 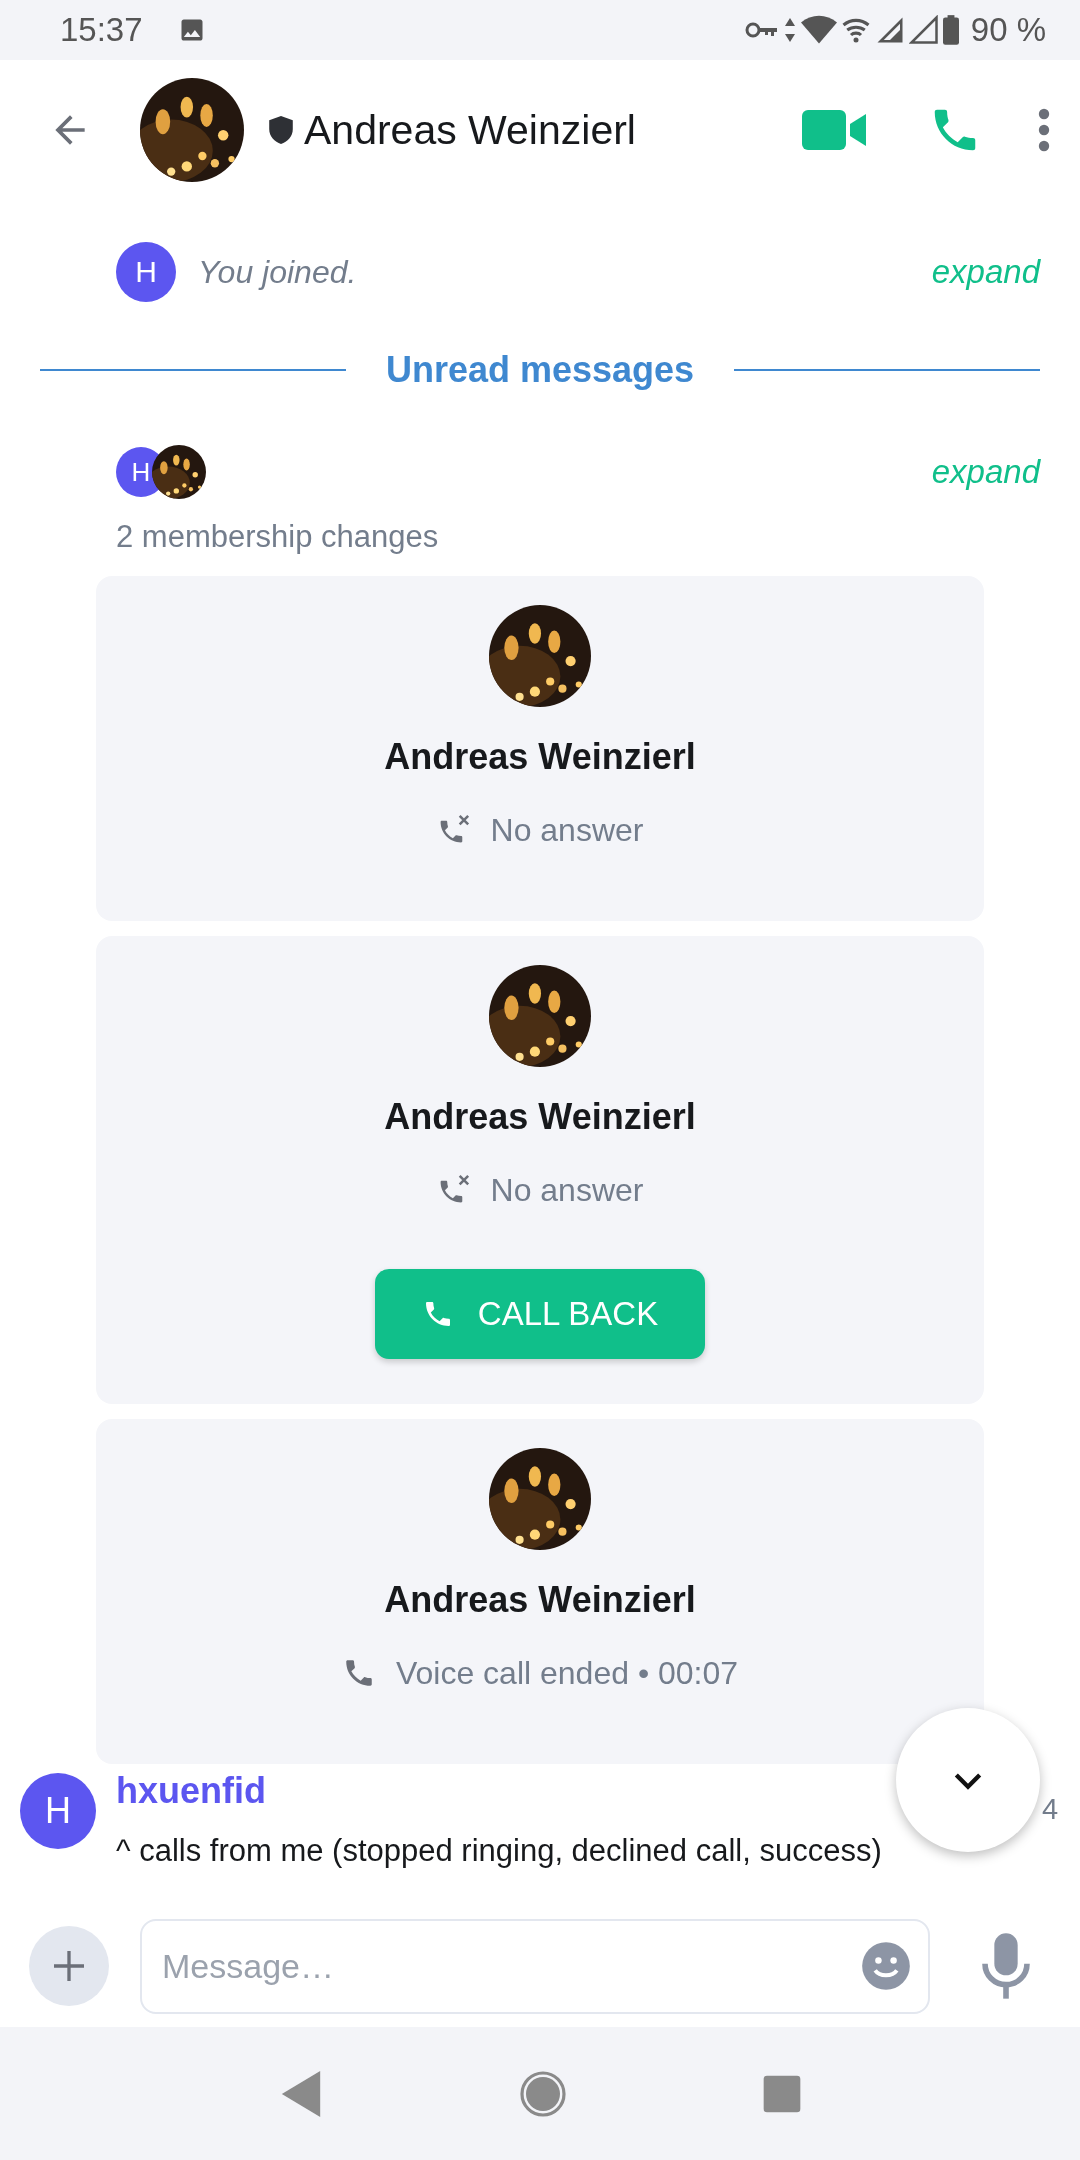 What do you see at coordinates (278, 272) in the screenshot?
I see `event-text: You joined.` at bounding box center [278, 272].